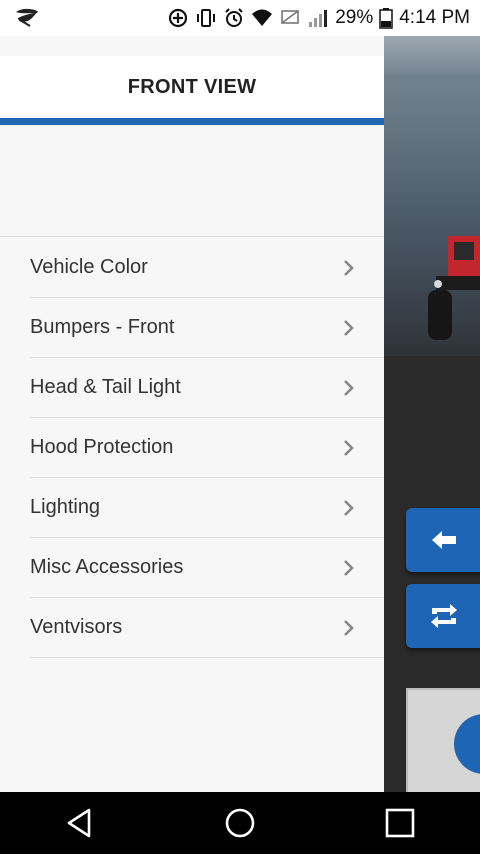 The height and width of the screenshot is (854, 480). Describe the element at coordinates (102, 447) in the screenshot. I see `menu-item-label: Hood Protection` at that location.